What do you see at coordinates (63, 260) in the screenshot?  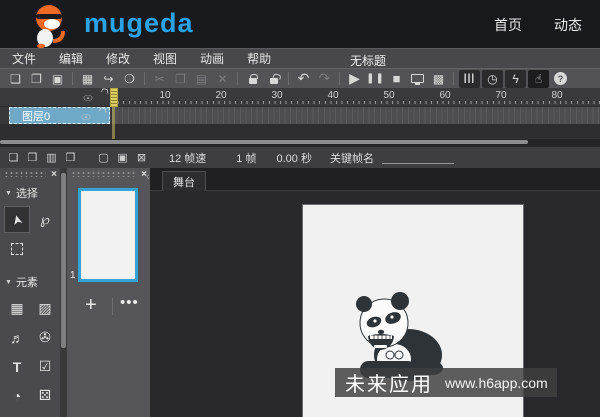 I see `tools-panel-scrollbar-thumb` at bounding box center [63, 260].